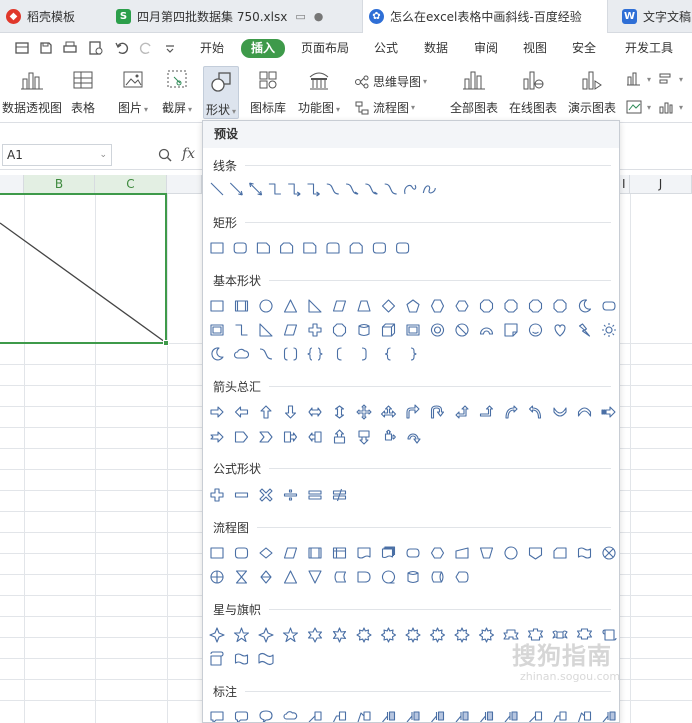  What do you see at coordinates (485, 16) in the screenshot?
I see `tab-baidu-experience: ✿ 怎么在excel表格中画斜线-百度经验` at bounding box center [485, 16].